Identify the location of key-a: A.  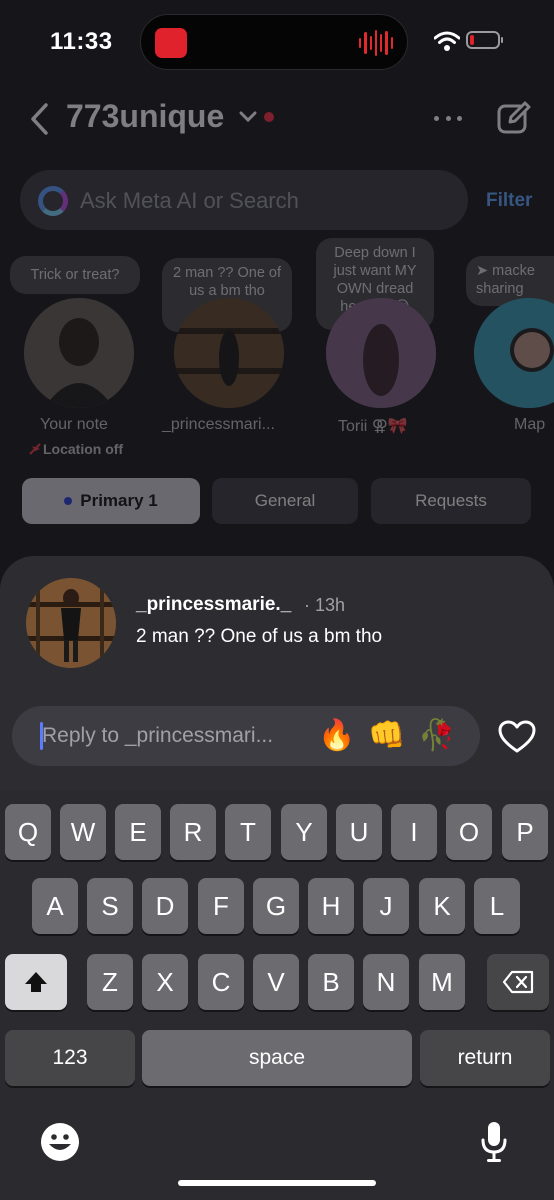
(55, 906).